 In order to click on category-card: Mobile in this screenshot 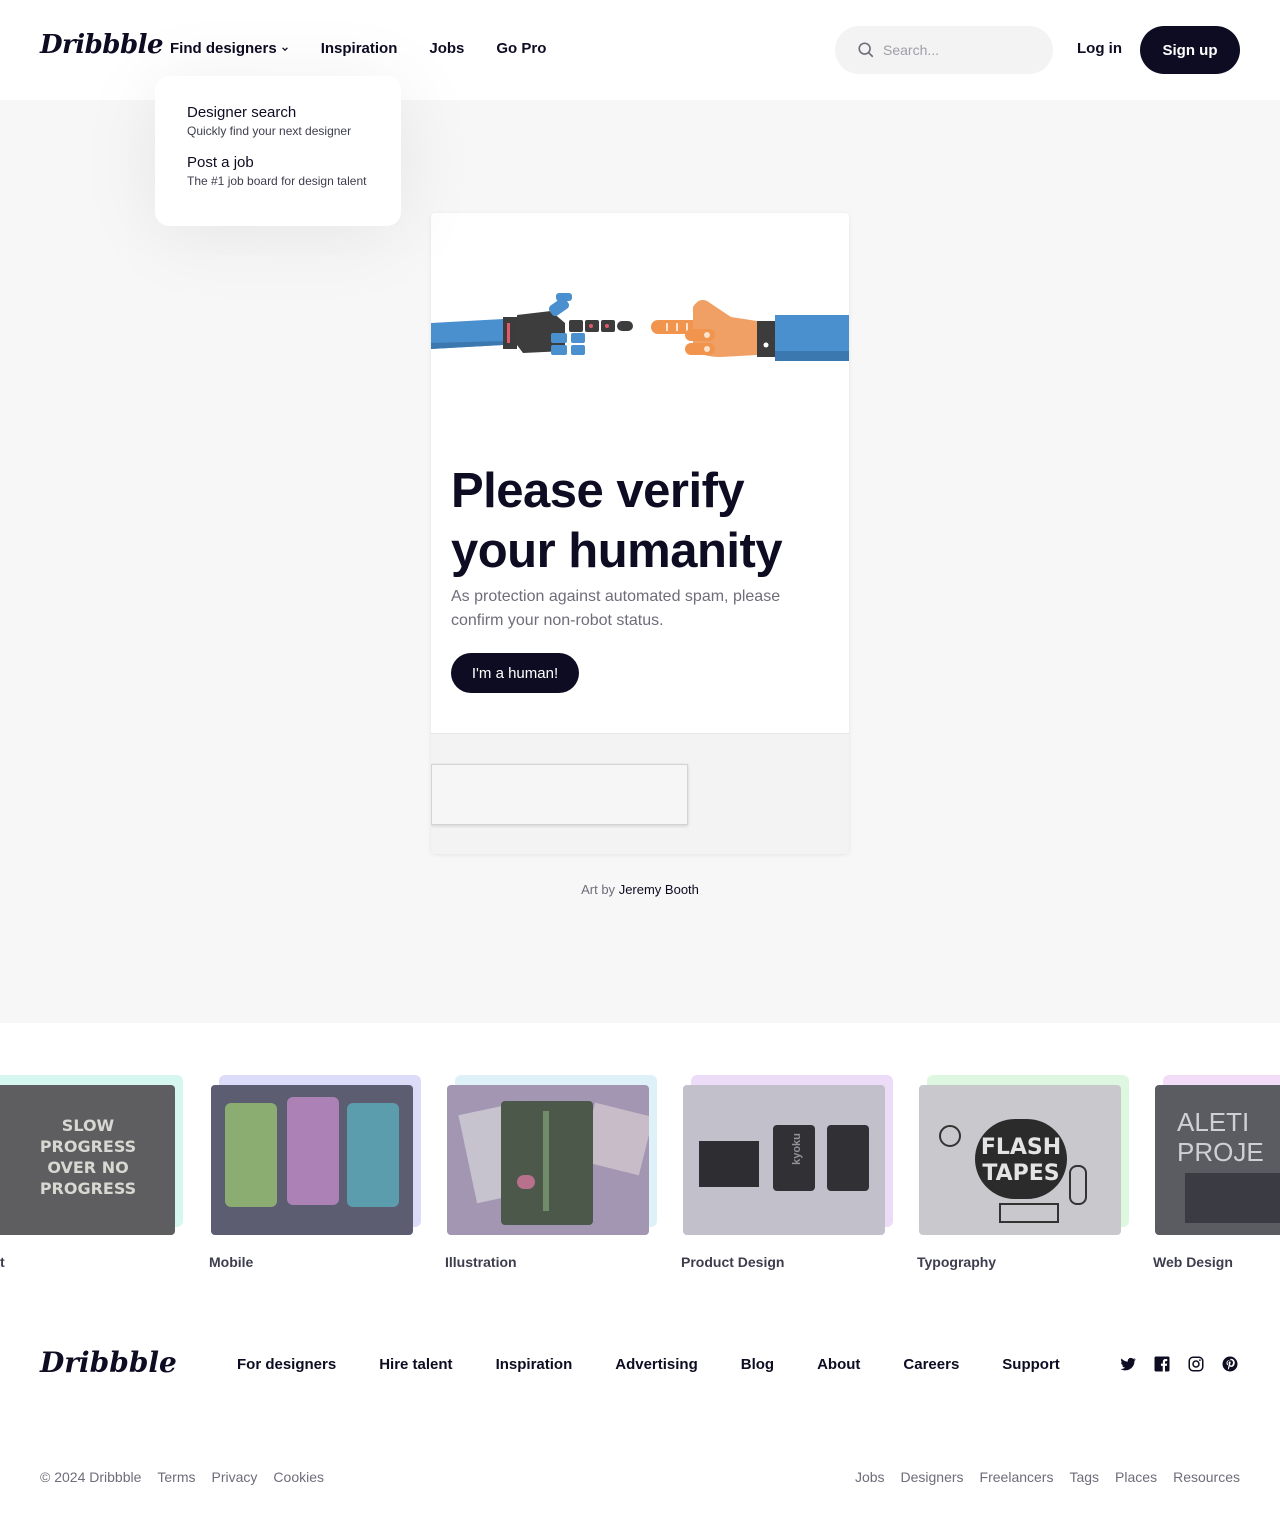, I will do `click(315, 1172)`.